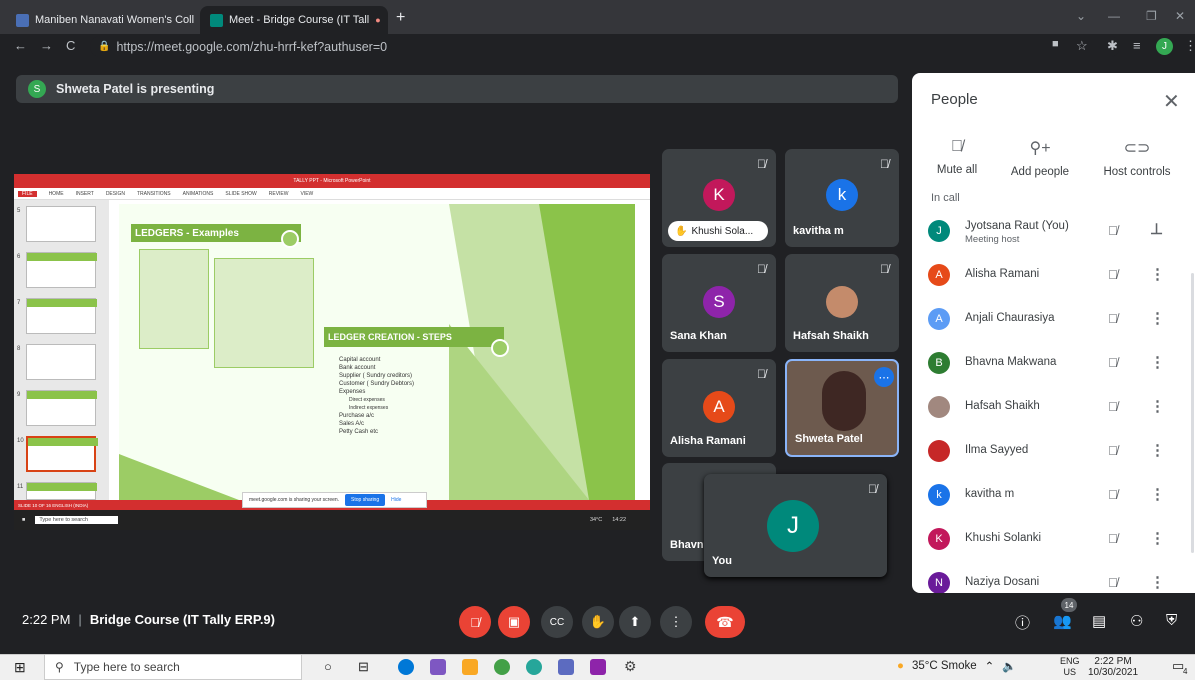  Describe the element at coordinates (1189, 46) in the screenshot. I see `menu-icon: ⋮` at that location.